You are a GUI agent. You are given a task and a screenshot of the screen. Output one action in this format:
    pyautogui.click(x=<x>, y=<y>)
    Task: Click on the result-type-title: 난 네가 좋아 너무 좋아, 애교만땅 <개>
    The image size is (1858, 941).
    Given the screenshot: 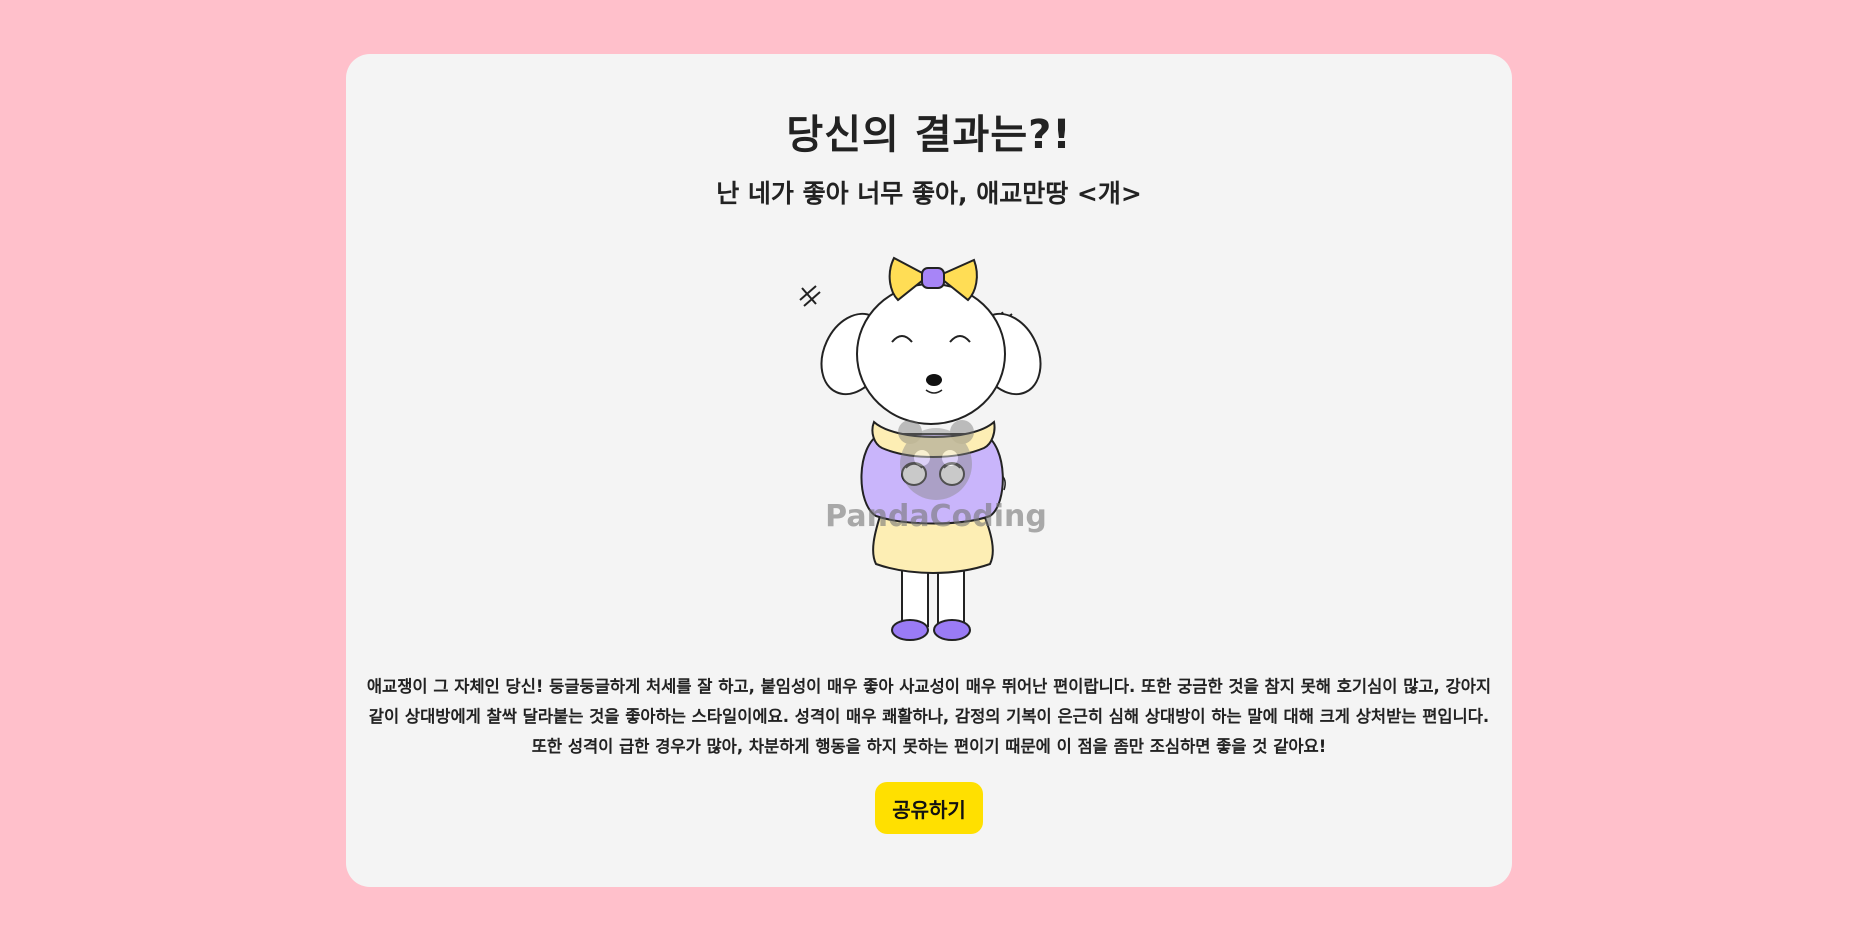 What is the action you would take?
    pyautogui.click(x=929, y=193)
    